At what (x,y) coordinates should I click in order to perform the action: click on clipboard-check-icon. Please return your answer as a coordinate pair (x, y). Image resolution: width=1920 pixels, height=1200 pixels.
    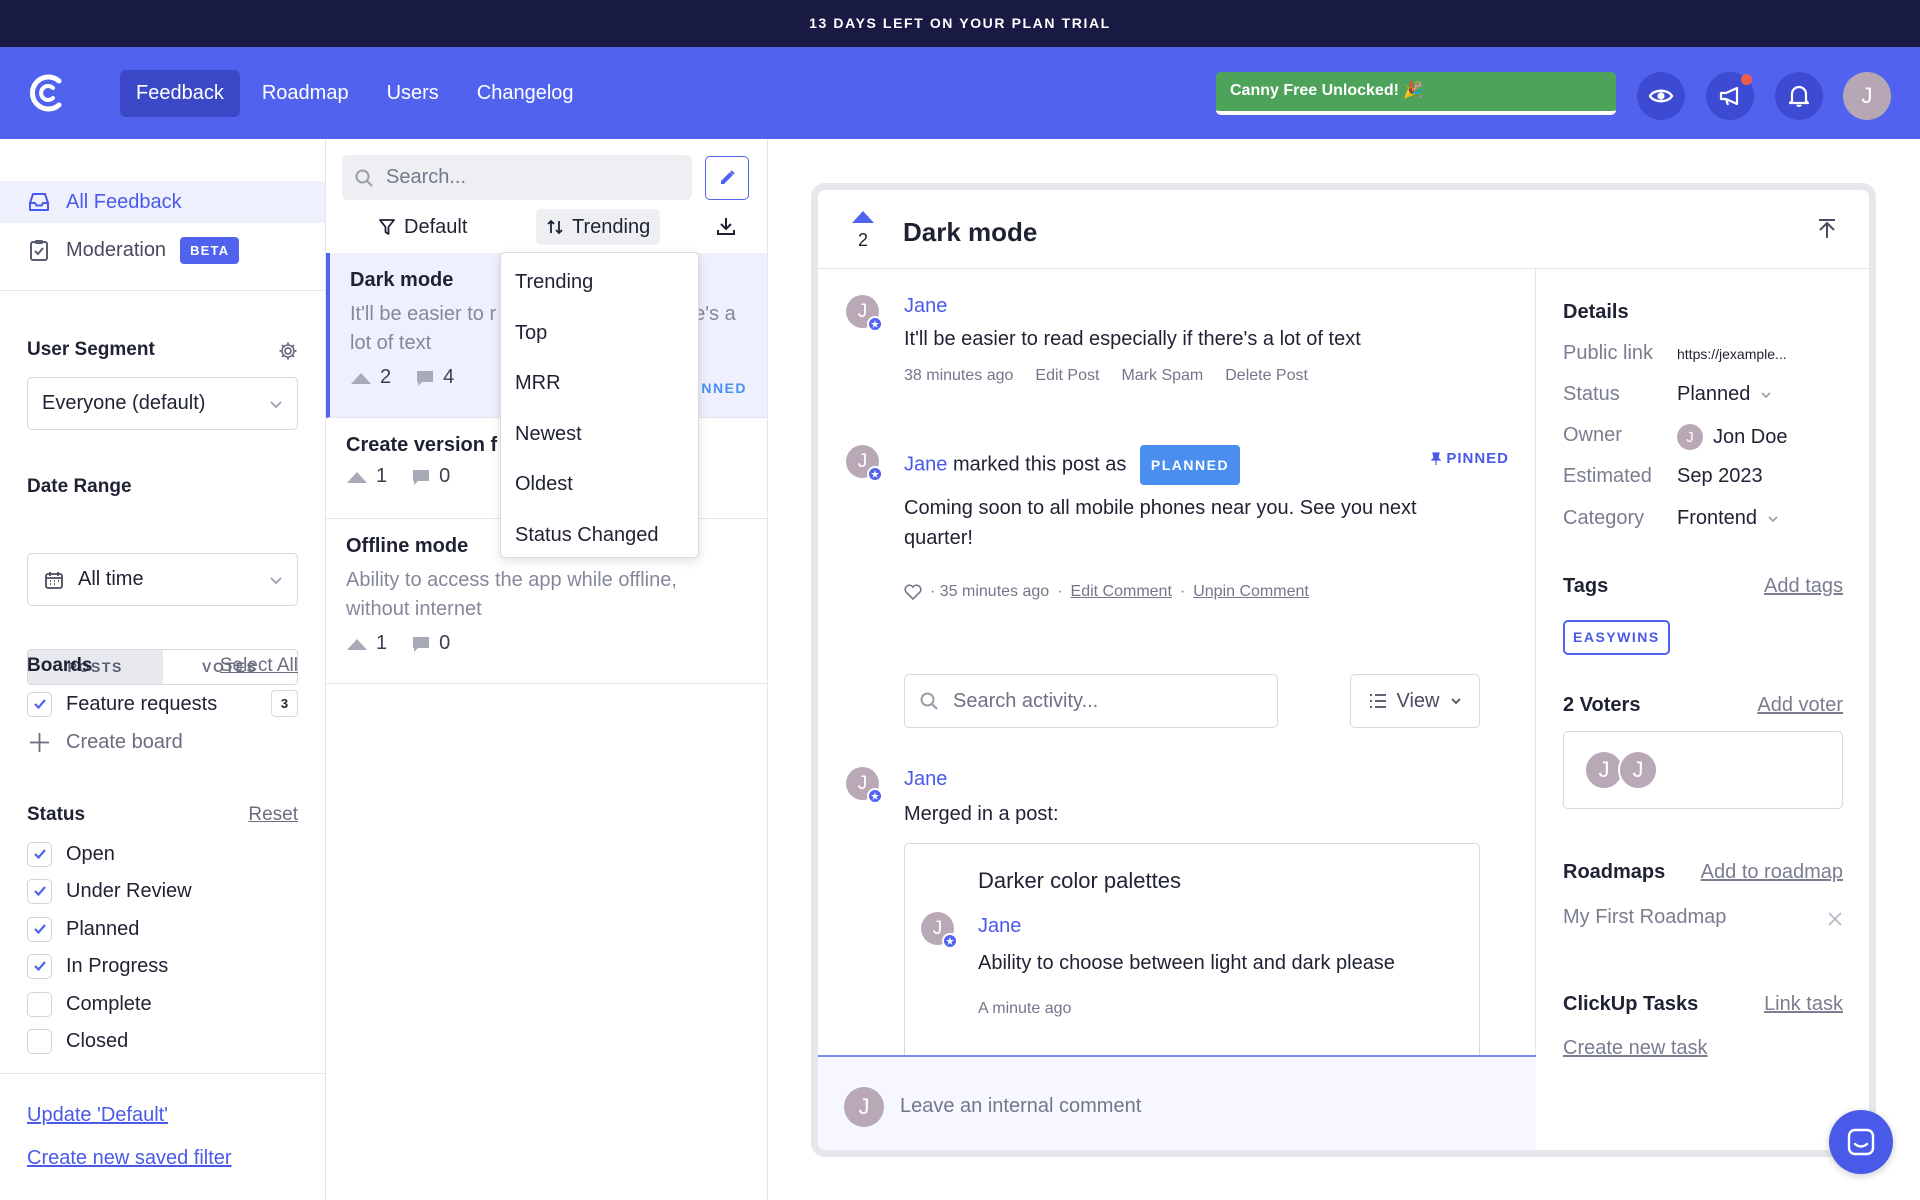
    Looking at the image, I should click on (39, 250).